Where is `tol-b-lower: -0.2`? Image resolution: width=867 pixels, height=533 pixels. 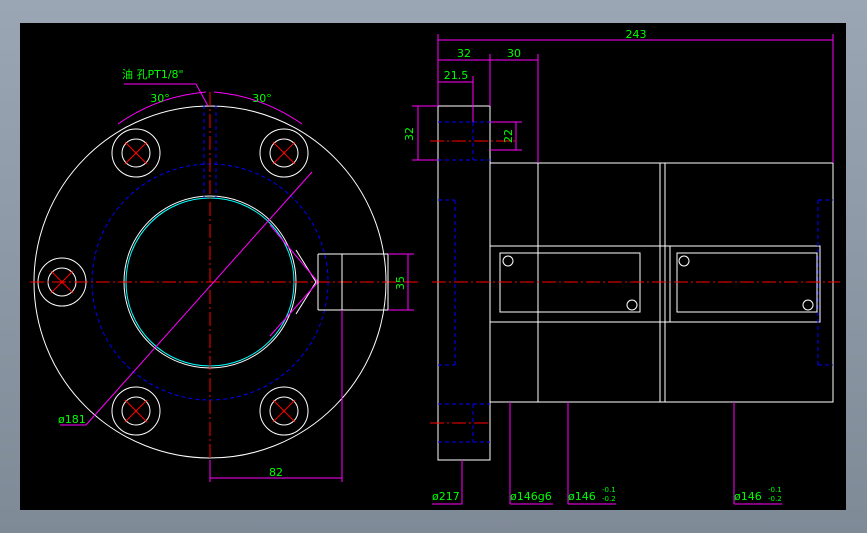 tol-b-lower: -0.2 is located at coordinates (775, 499).